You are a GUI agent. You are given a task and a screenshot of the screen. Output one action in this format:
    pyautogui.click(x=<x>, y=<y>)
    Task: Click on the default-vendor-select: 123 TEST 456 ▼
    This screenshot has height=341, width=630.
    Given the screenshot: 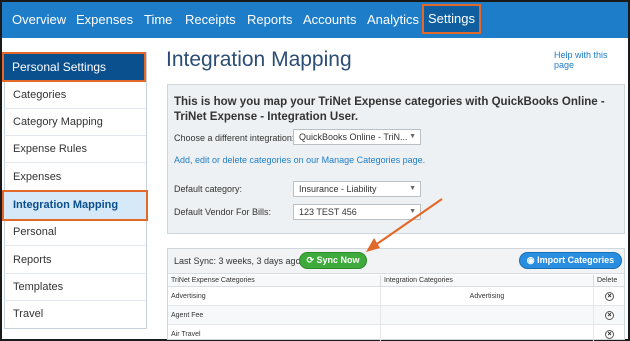 What is the action you would take?
    pyautogui.click(x=357, y=212)
    